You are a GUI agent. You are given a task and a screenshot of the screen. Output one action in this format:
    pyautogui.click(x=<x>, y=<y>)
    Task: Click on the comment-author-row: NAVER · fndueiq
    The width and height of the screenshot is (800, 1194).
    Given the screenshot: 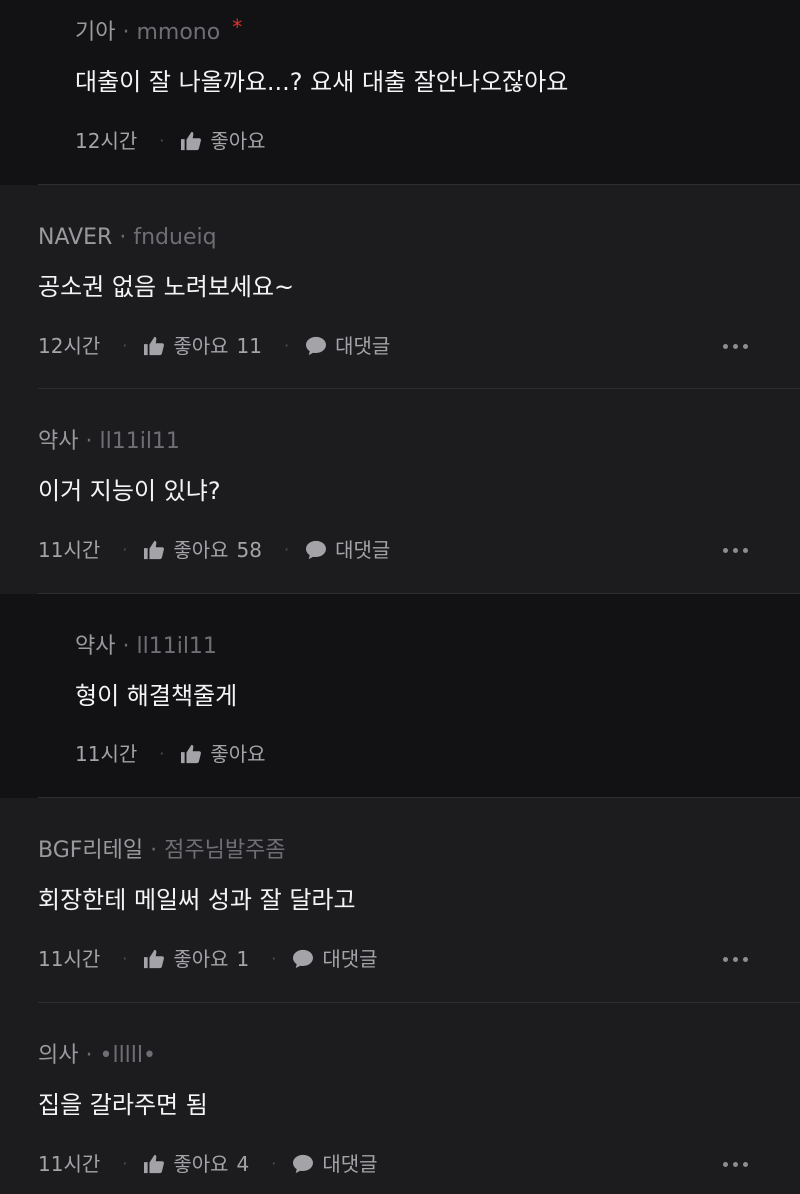 What is the action you would take?
    pyautogui.click(x=127, y=238)
    